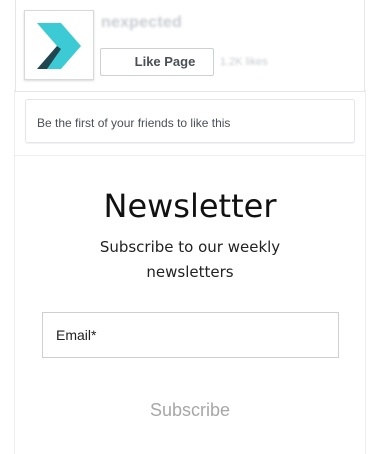 This screenshot has height=454, width=371. Describe the element at coordinates (190, 410) in the screenshot. I see `subscribe-button: Subscribe` at that location.